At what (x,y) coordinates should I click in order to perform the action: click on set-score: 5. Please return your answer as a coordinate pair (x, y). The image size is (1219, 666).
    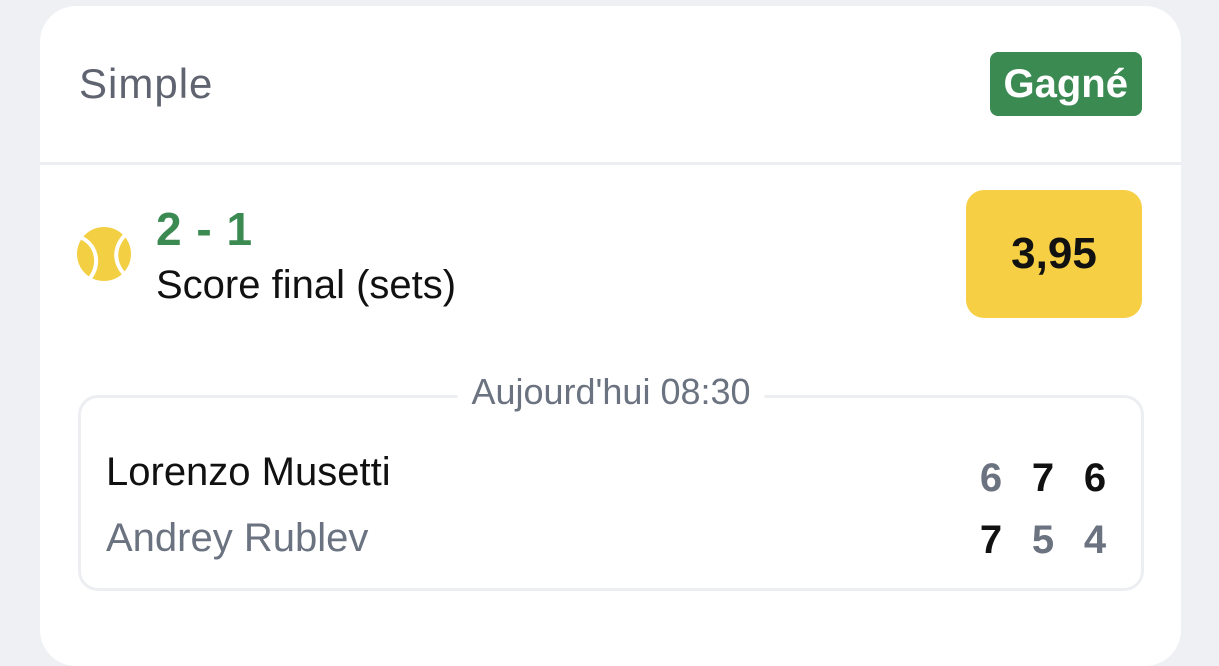
    Looking at the image, I should click on (1043, 540).